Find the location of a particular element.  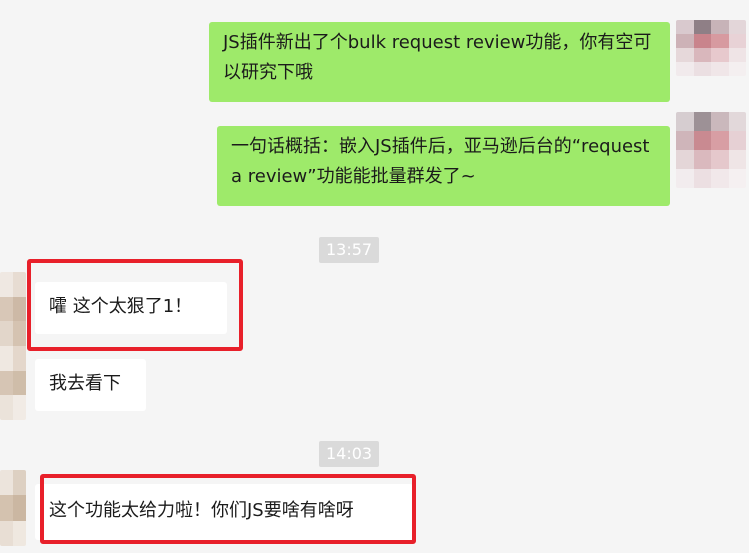

timestamp-text: 13:57 is located at coordinates (349, 249).